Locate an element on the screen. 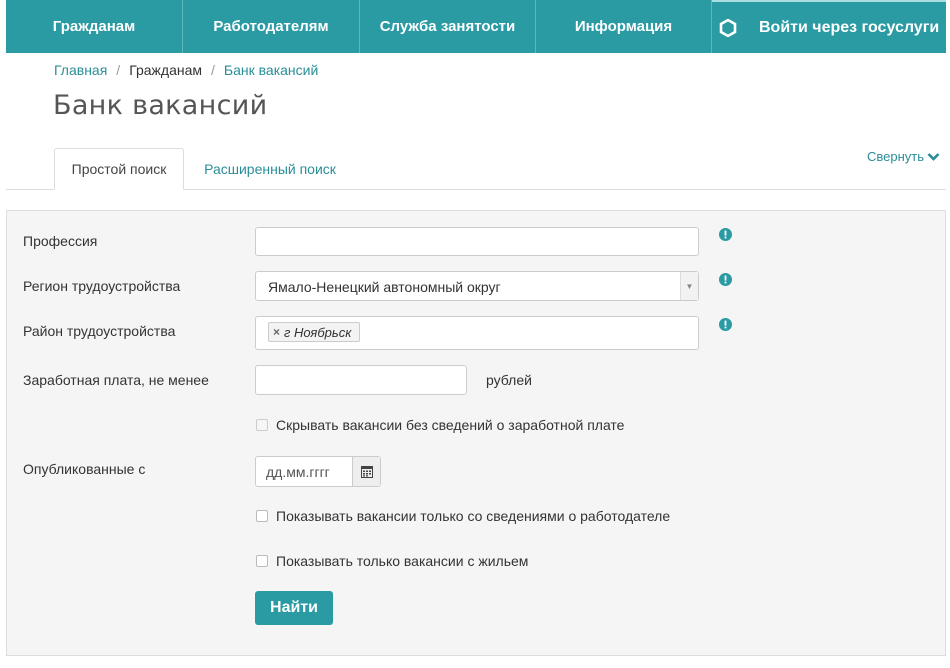  salary-label: Заработная плата, не менее is located at coordinates (116, 380).